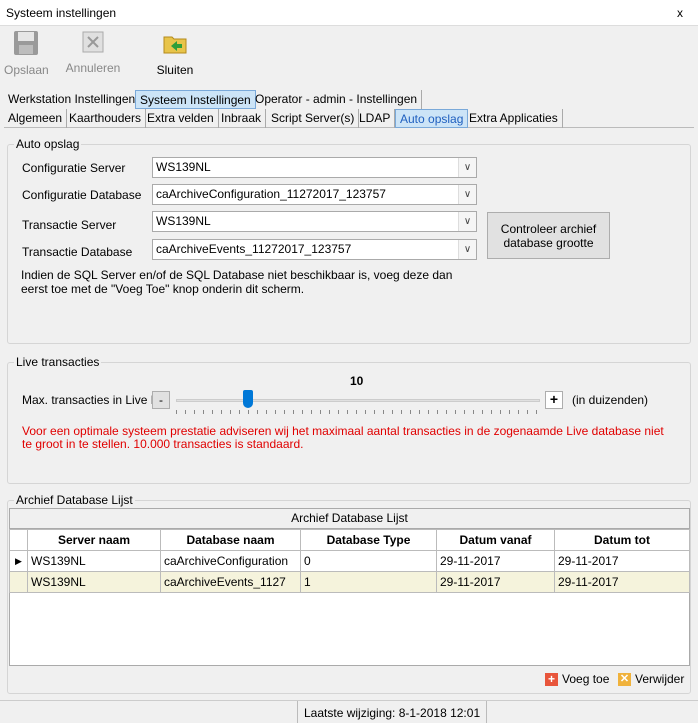  Describe the element at coordinates (314, 221) in the screenshot. I see `trans-server-select: WS139NL ∨` at that location.